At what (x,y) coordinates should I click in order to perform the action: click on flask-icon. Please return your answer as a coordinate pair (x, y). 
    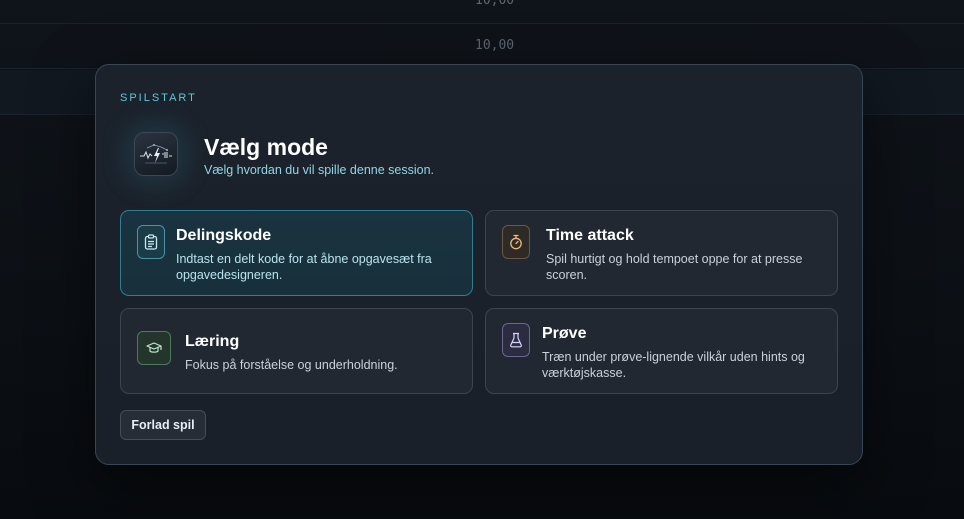
    Looking at the image, I should click on (516, 340).